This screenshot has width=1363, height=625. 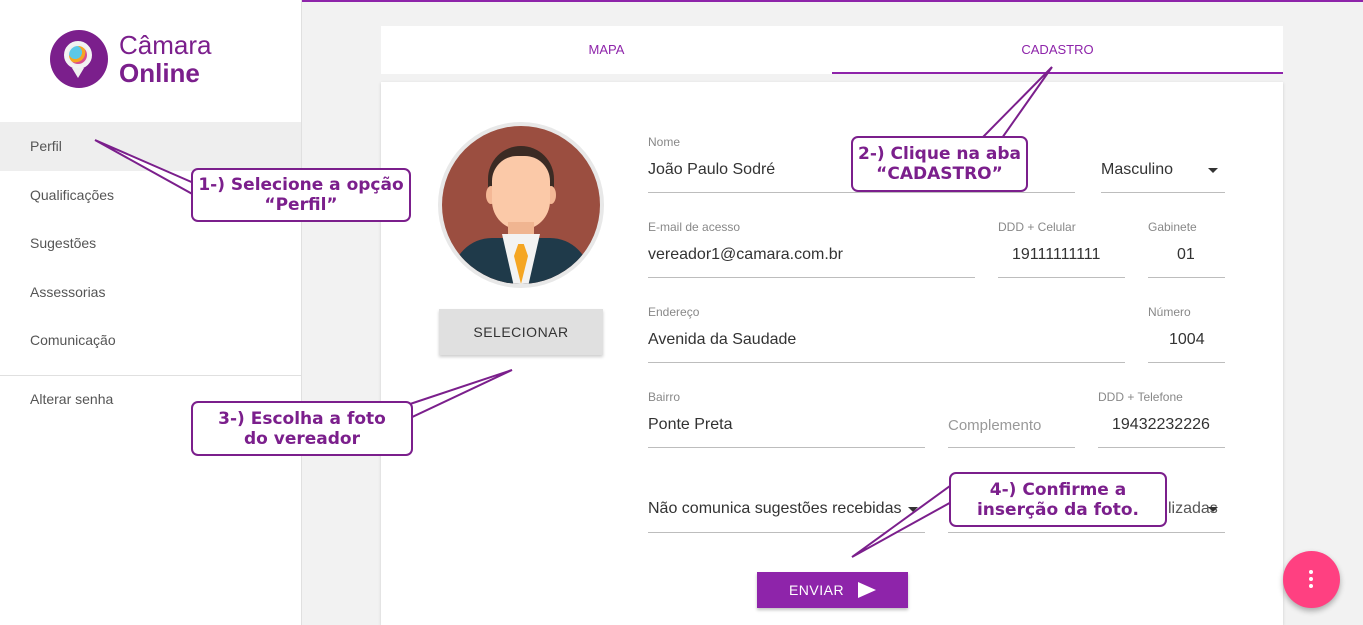 What do you see at coordinates (150, 243) in the screenshot?
I see `sidebar-item-sugestoes: Sugestões` at bounding box center [150, 243].